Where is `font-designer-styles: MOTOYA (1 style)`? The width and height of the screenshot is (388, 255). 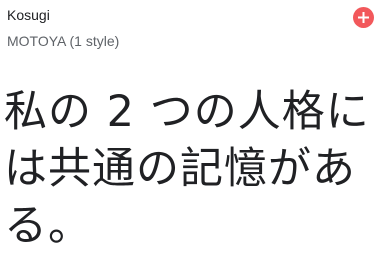 font-designer-styles: MOTOYA (1 style) is located at coordinates (63, 41).